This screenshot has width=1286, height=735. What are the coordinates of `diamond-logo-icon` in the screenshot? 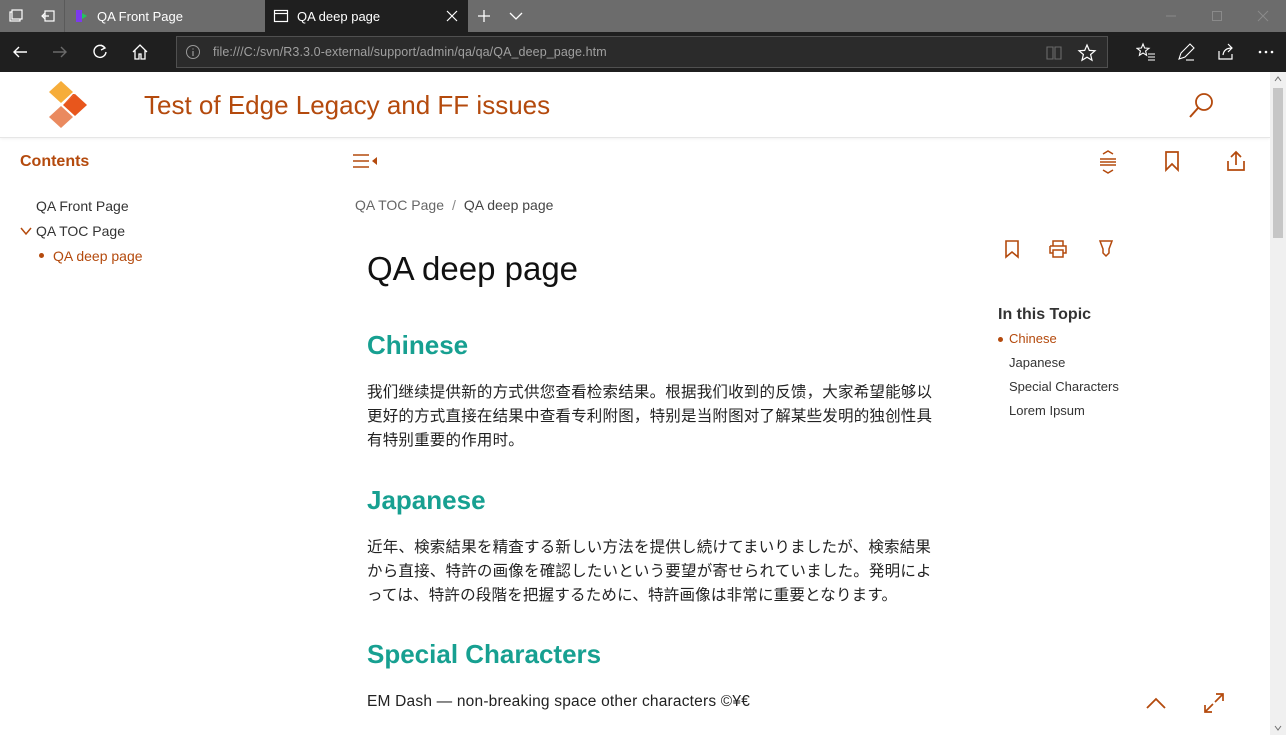 It's located at (72, 105).